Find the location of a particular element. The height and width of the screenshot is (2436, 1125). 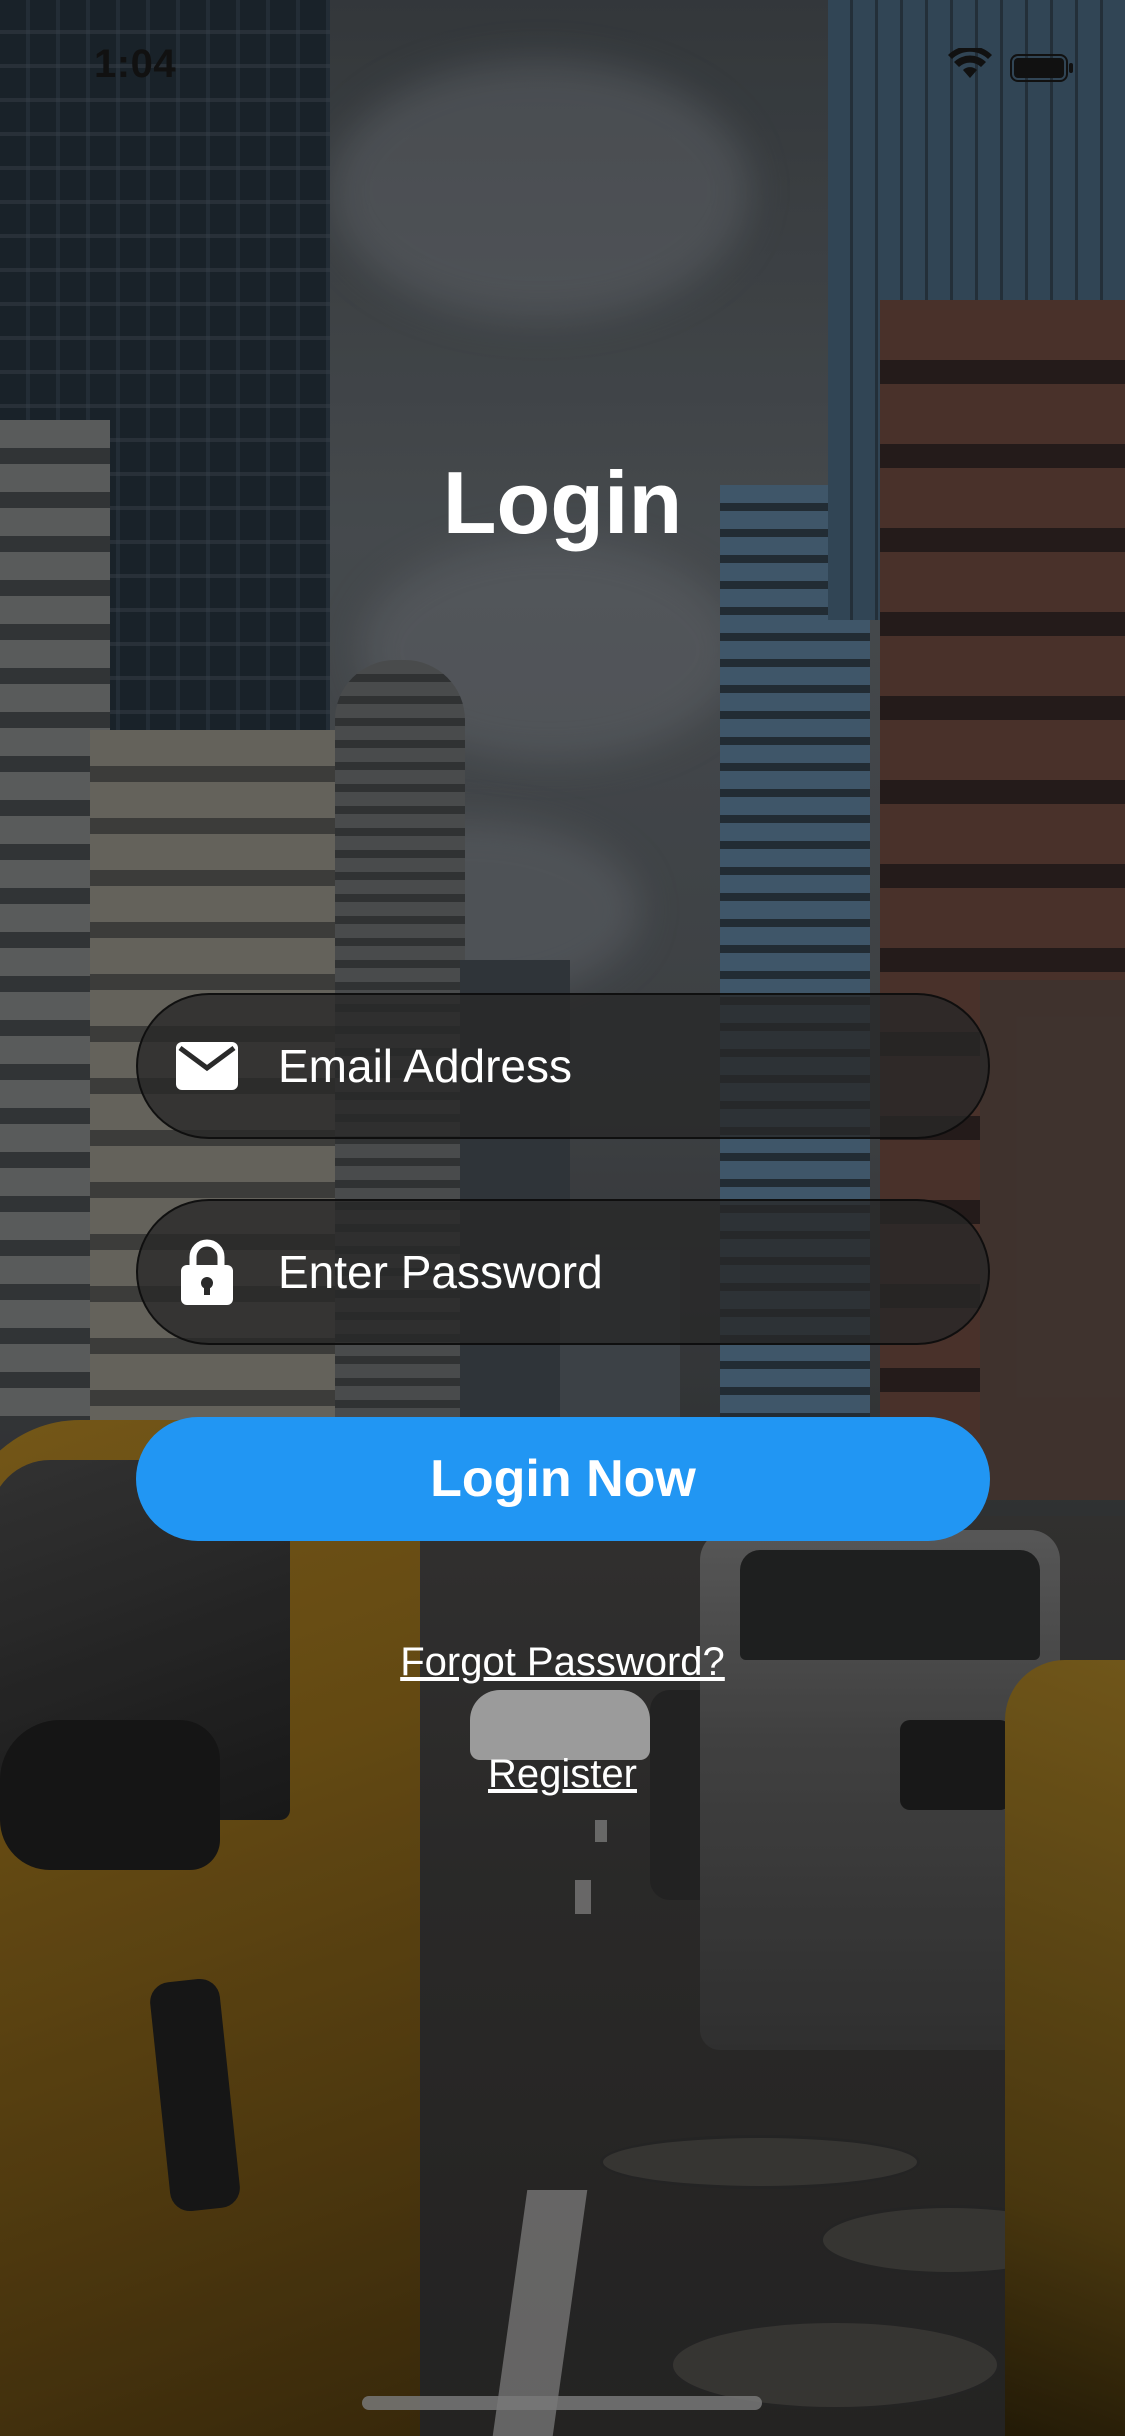

forgot-password-link: Forgot Password? is located at coordinates (562, 1662).